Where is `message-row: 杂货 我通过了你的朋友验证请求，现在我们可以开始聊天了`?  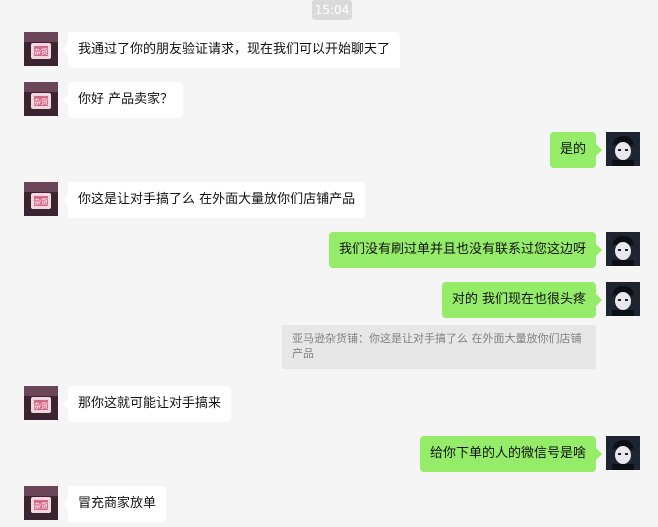 message-row: 杂货 我通过了你的朋友验证请求，现在我们可以开始聊天了 is located at coordinates (329, 50).